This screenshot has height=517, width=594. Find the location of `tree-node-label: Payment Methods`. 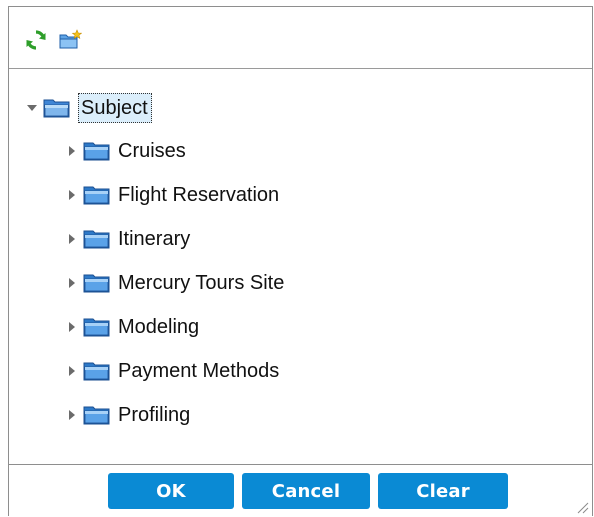

tree-node-label: Payment Methods is located at coordinates (199, 371).